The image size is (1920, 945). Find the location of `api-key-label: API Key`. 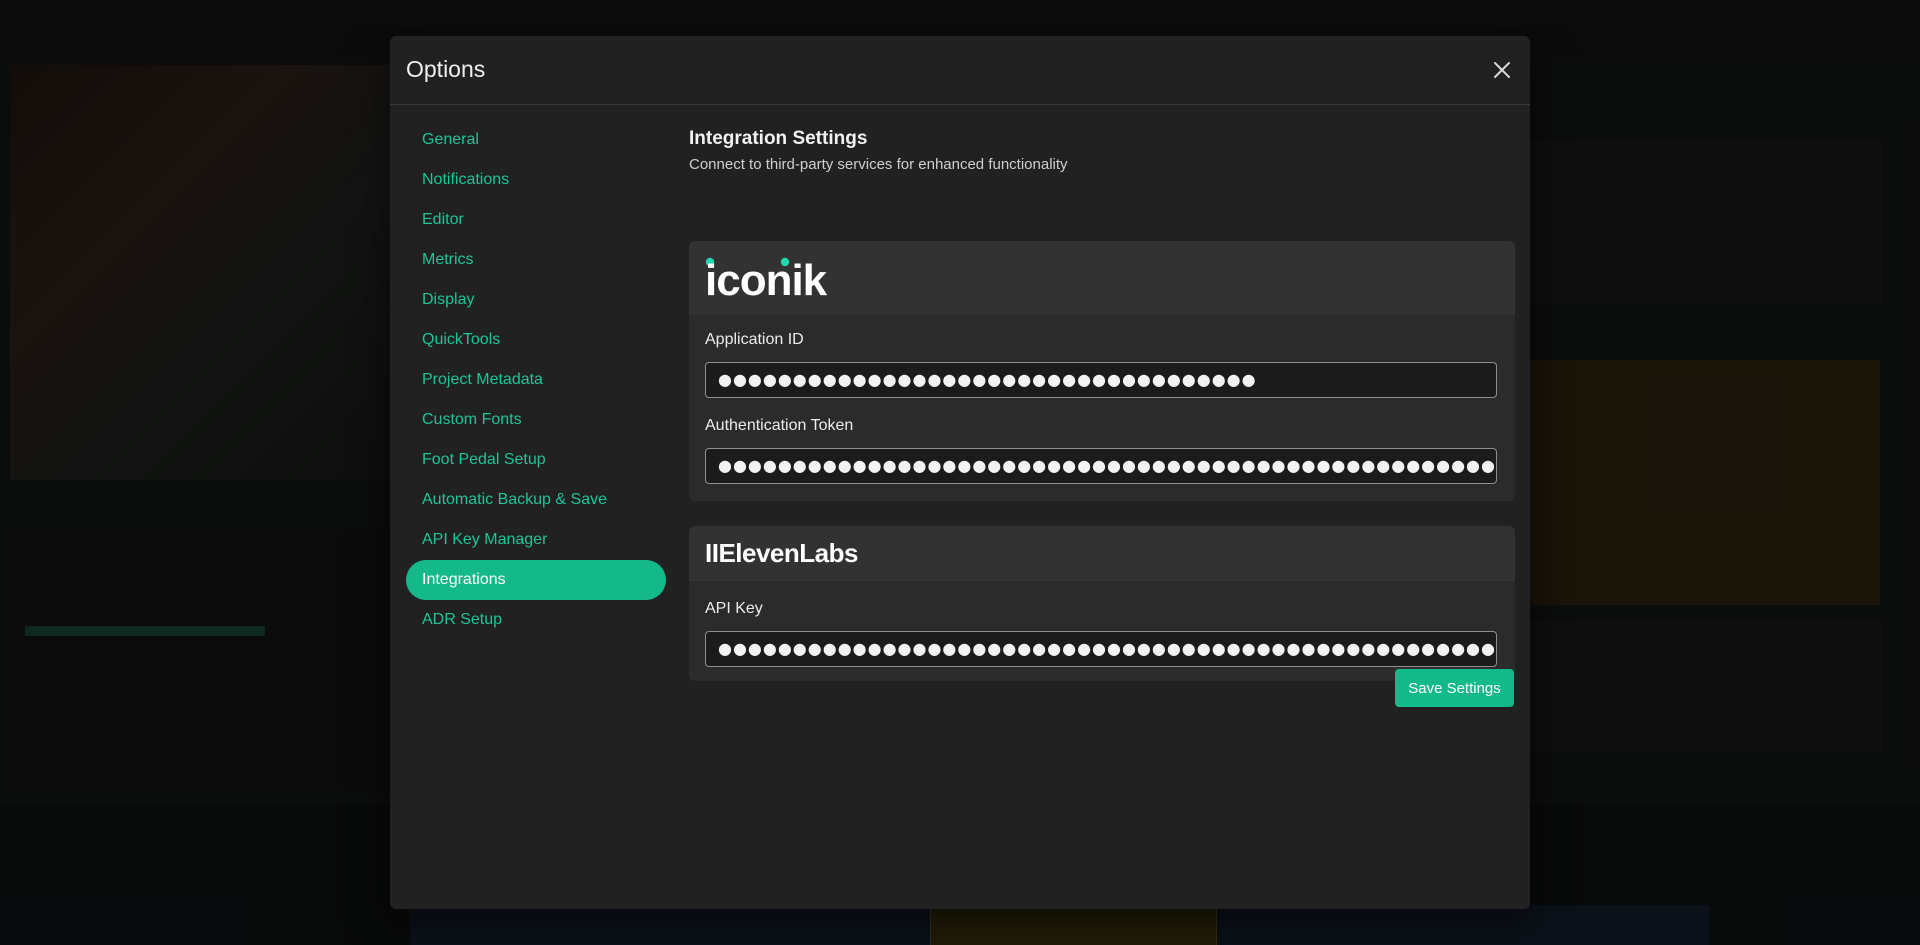

api-key-label: API Key is located at coordinates (734, 608).